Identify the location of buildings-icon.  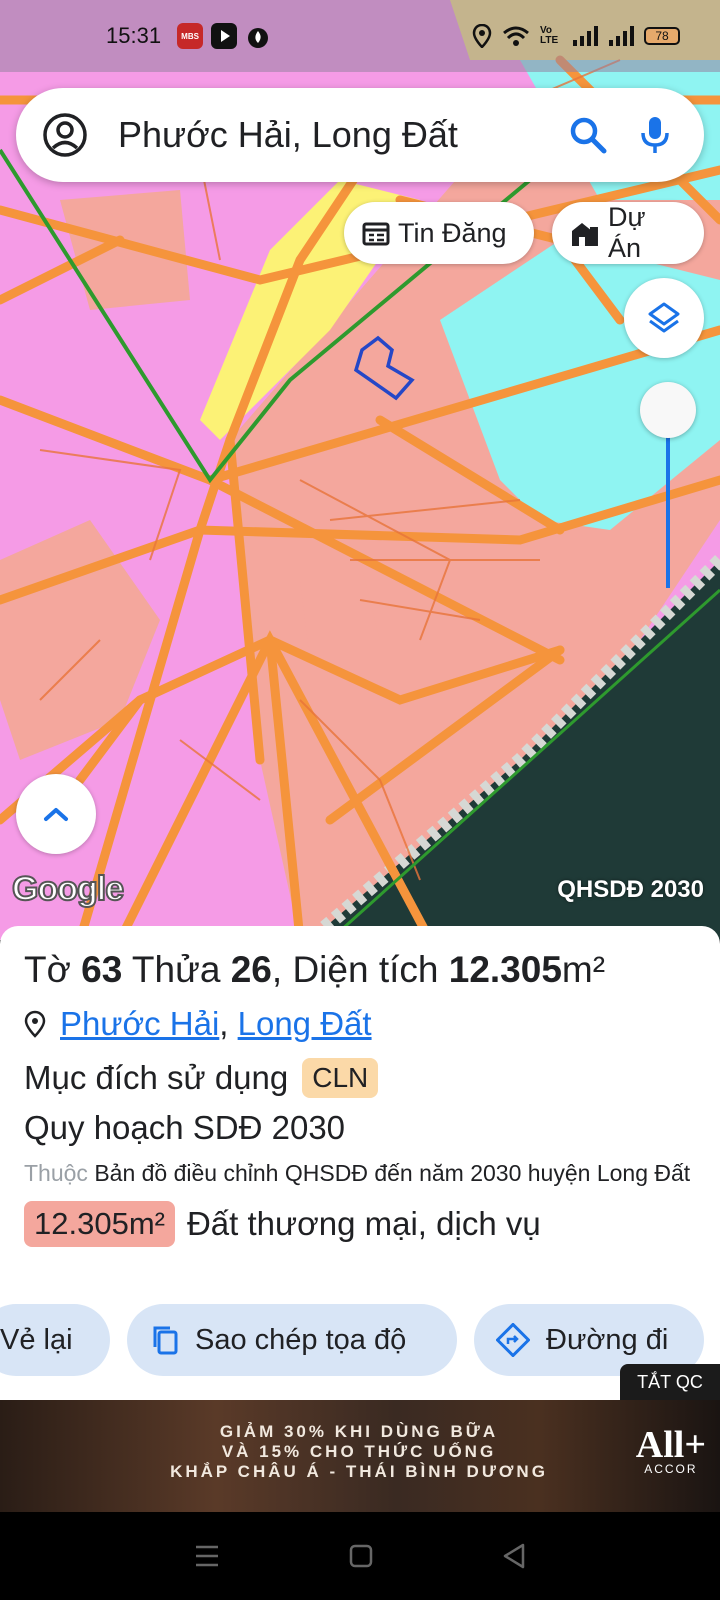
(584, 234).